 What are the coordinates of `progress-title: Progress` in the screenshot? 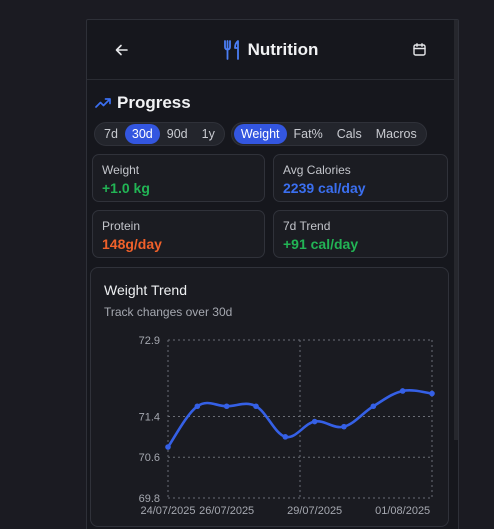 It's located at (154, 102).